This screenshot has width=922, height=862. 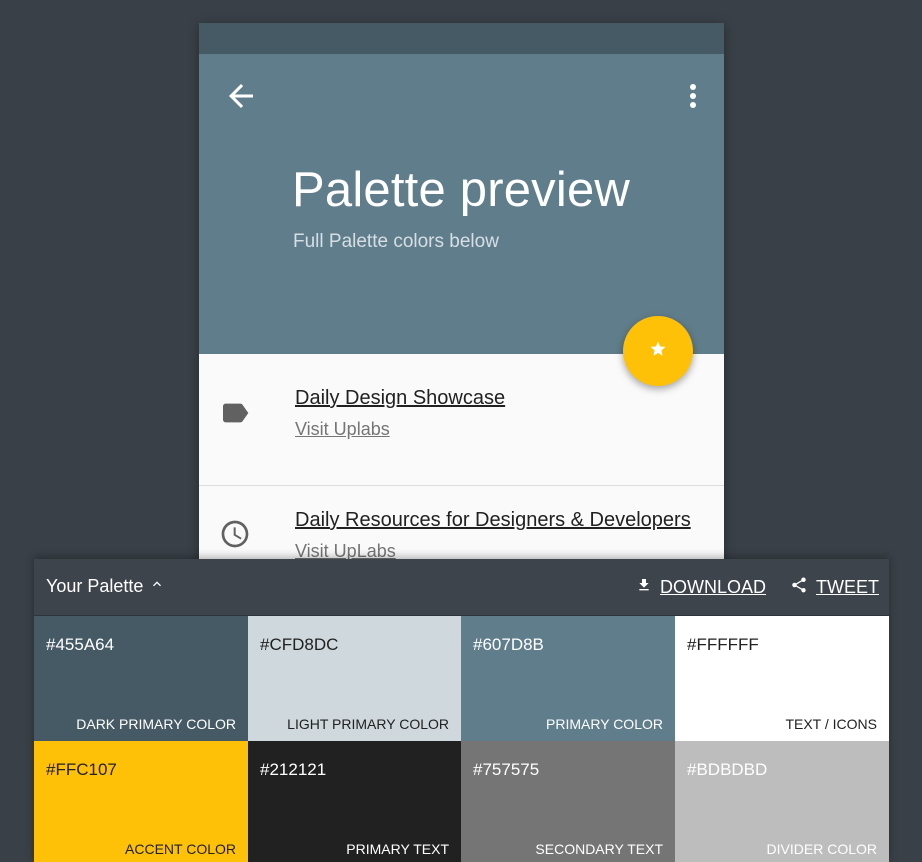 What do you see at coordinates (506, 769) in the screenshot?
I see `swatch-hex: #757575` at bounding box center [506, 769].